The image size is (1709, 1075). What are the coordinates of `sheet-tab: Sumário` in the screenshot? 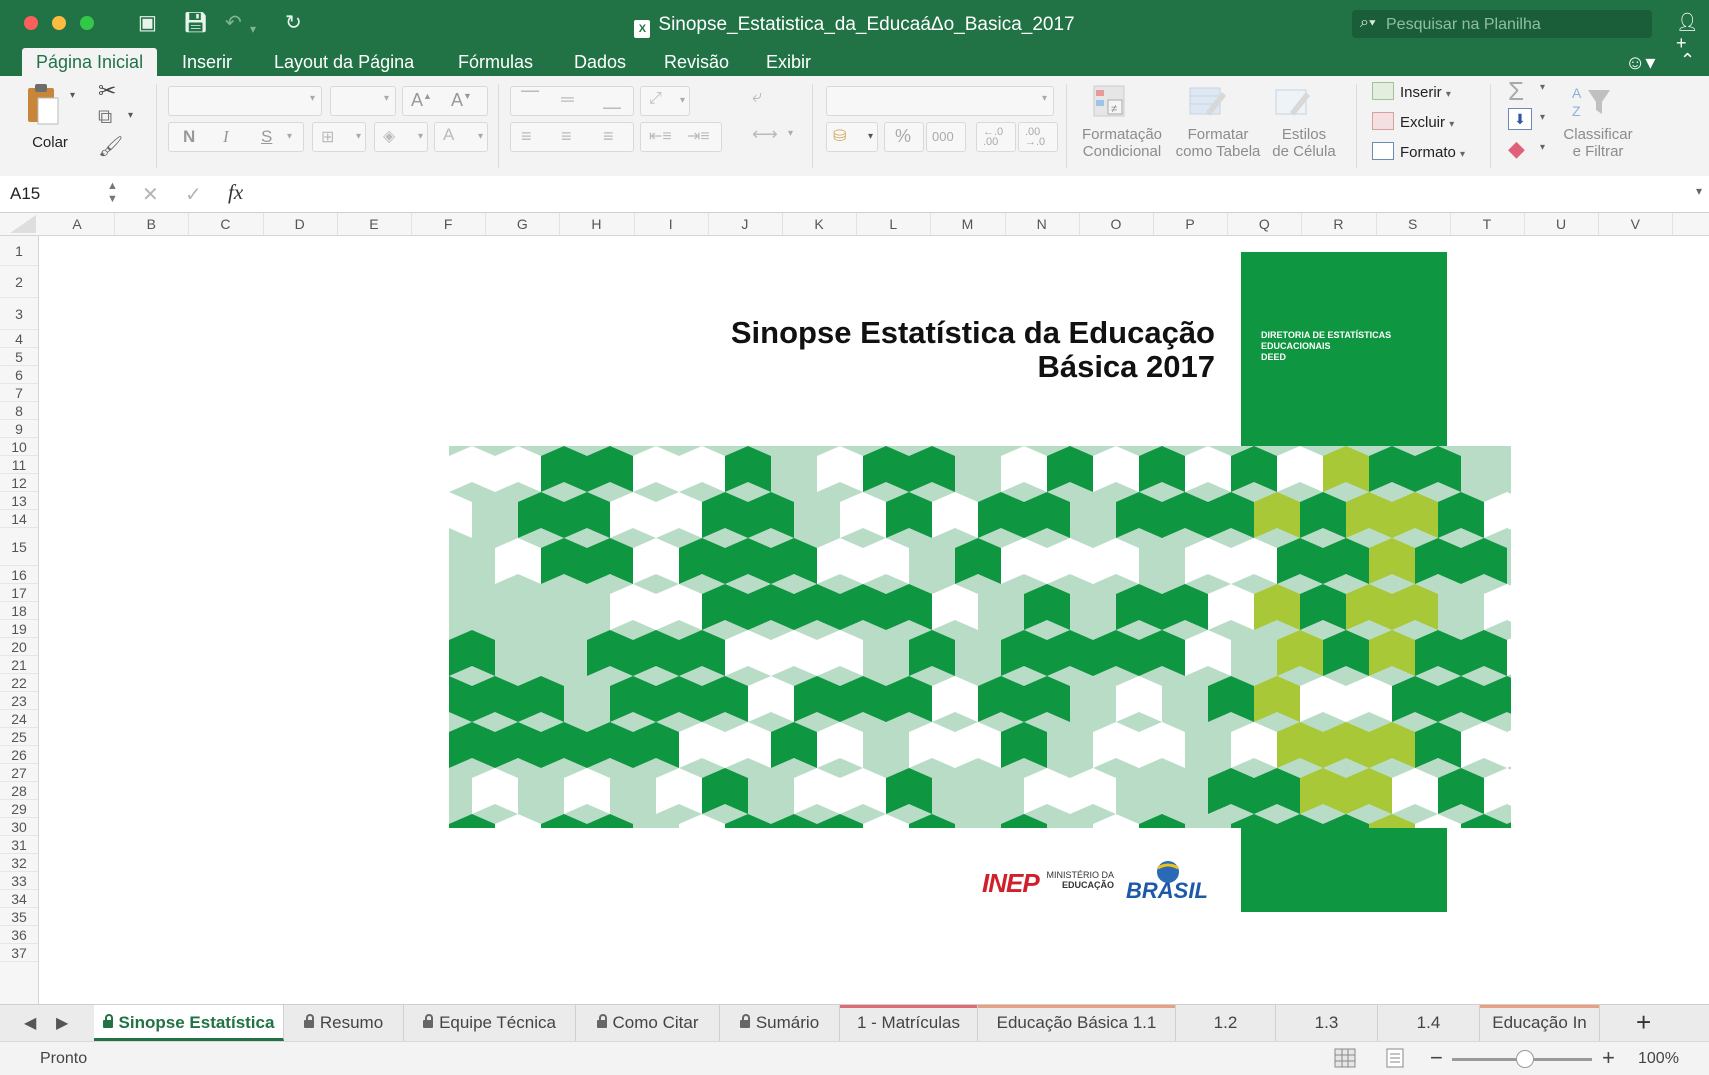 It's located at (780, 1023).